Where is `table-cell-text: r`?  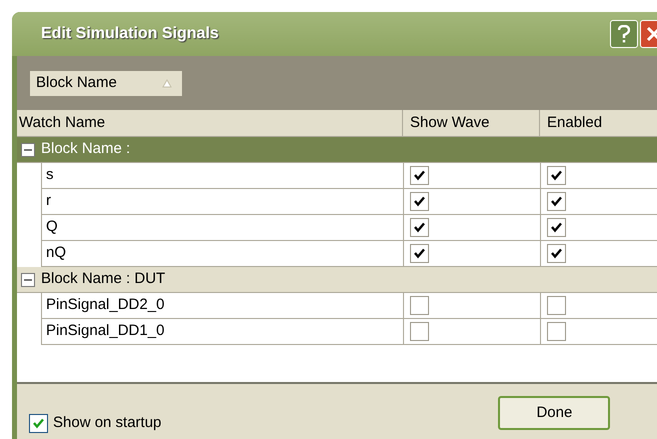 table-cell-text: r is located at coordinates (48, 201).